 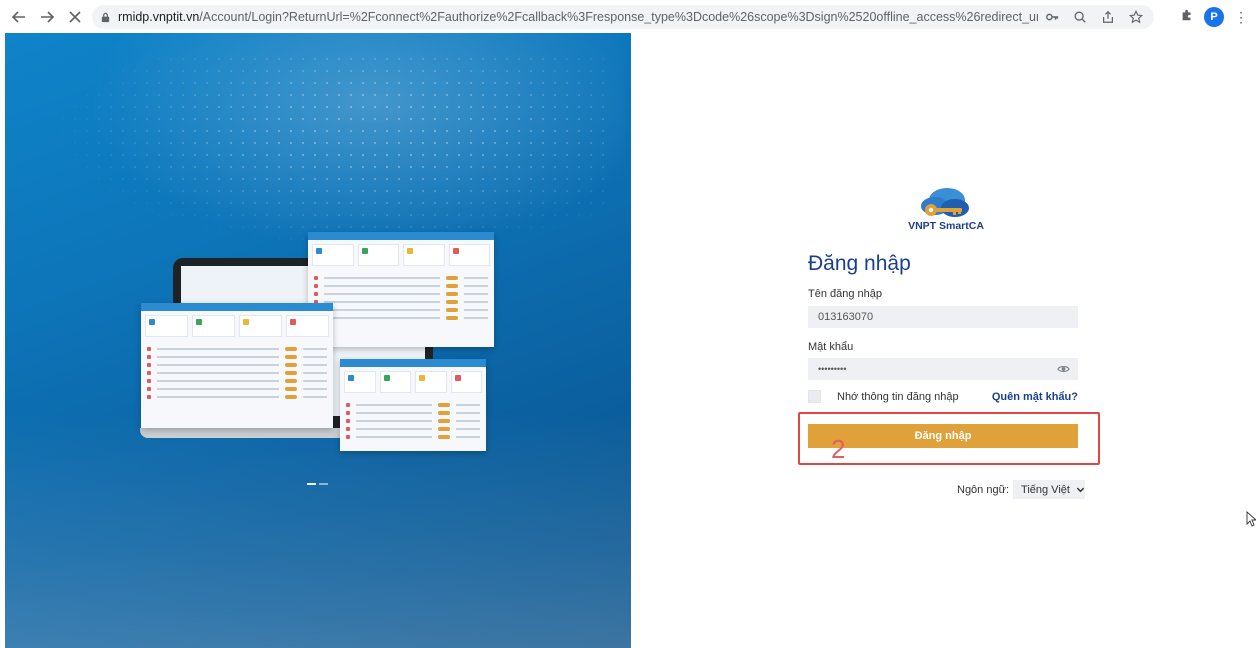 What do you see at coordinates (323, 484) in the screenshot?
I see `carousel-dot` at bounding box center [323, 484].